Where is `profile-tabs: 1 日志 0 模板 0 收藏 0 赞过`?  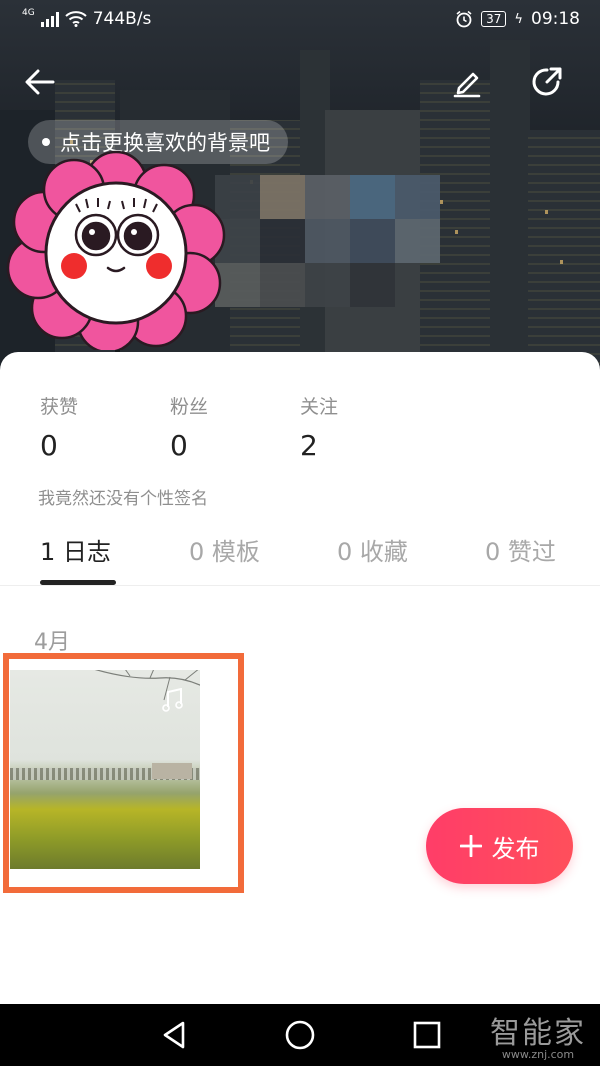
profile-tabs: 1 日志 0 模板 0 收藏 0 赞过 is located at coordinates (300, 559).